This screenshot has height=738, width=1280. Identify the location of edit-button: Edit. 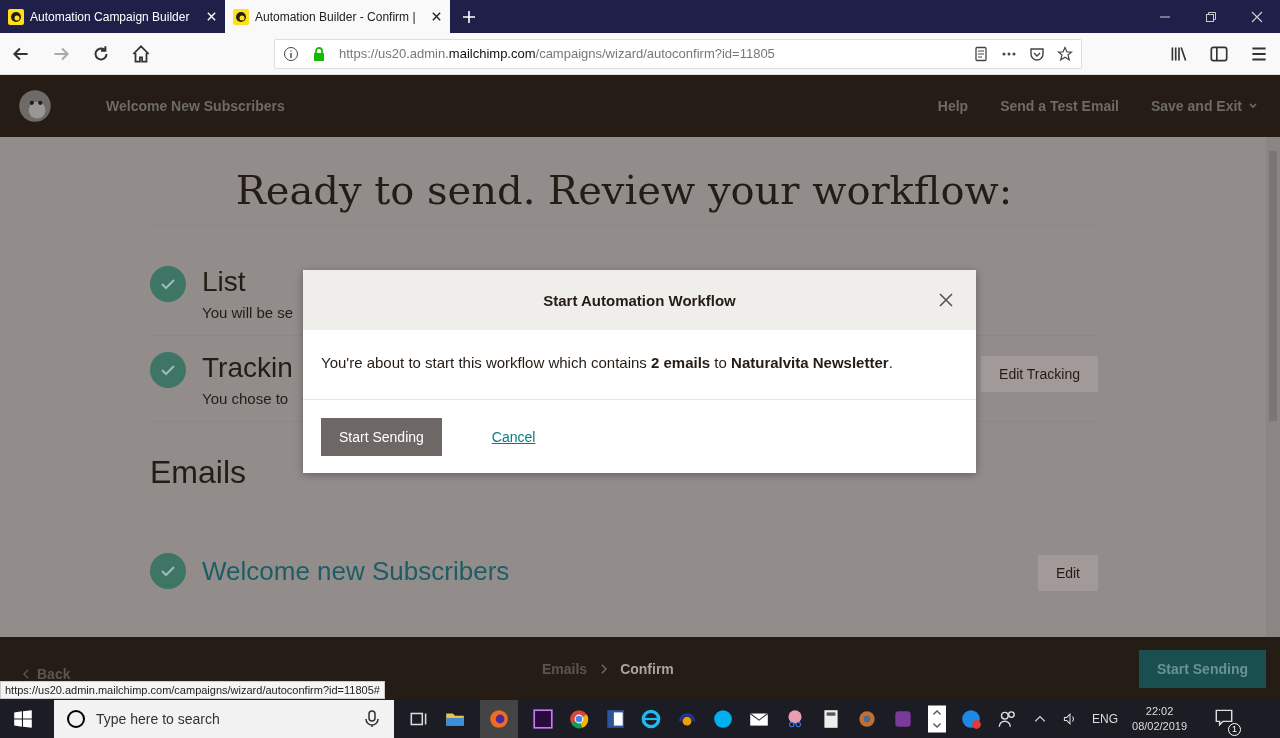
(1067, 573).